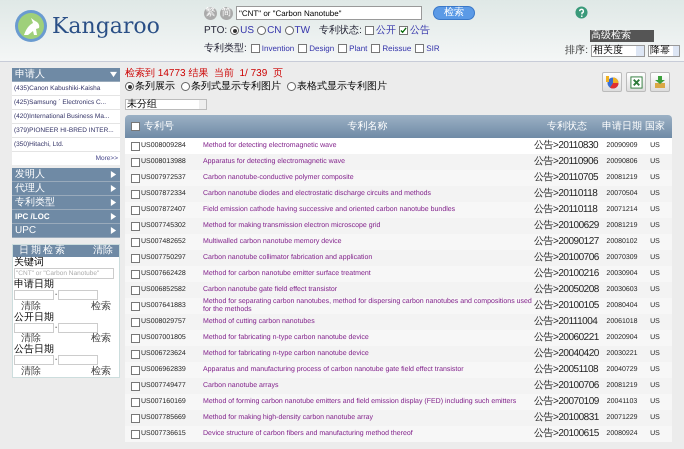 This screenshot has width=684, height=449. What do you see at coordinates (66, 75) in the screenshot?
I see `panel-header: 申请人` at bounding box center [66, 75].